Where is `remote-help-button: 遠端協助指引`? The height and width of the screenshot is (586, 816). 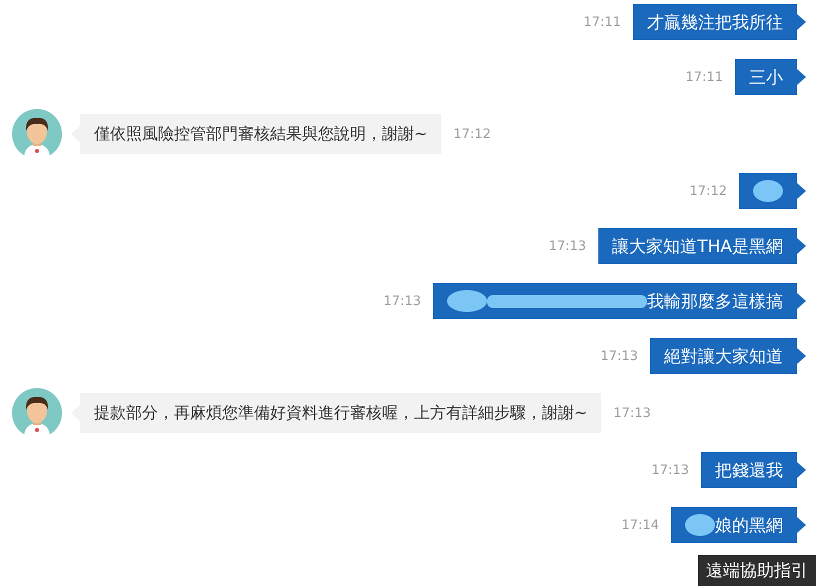
remote-help-button: 遠端協助指引 is located at coordinates (757, 570).